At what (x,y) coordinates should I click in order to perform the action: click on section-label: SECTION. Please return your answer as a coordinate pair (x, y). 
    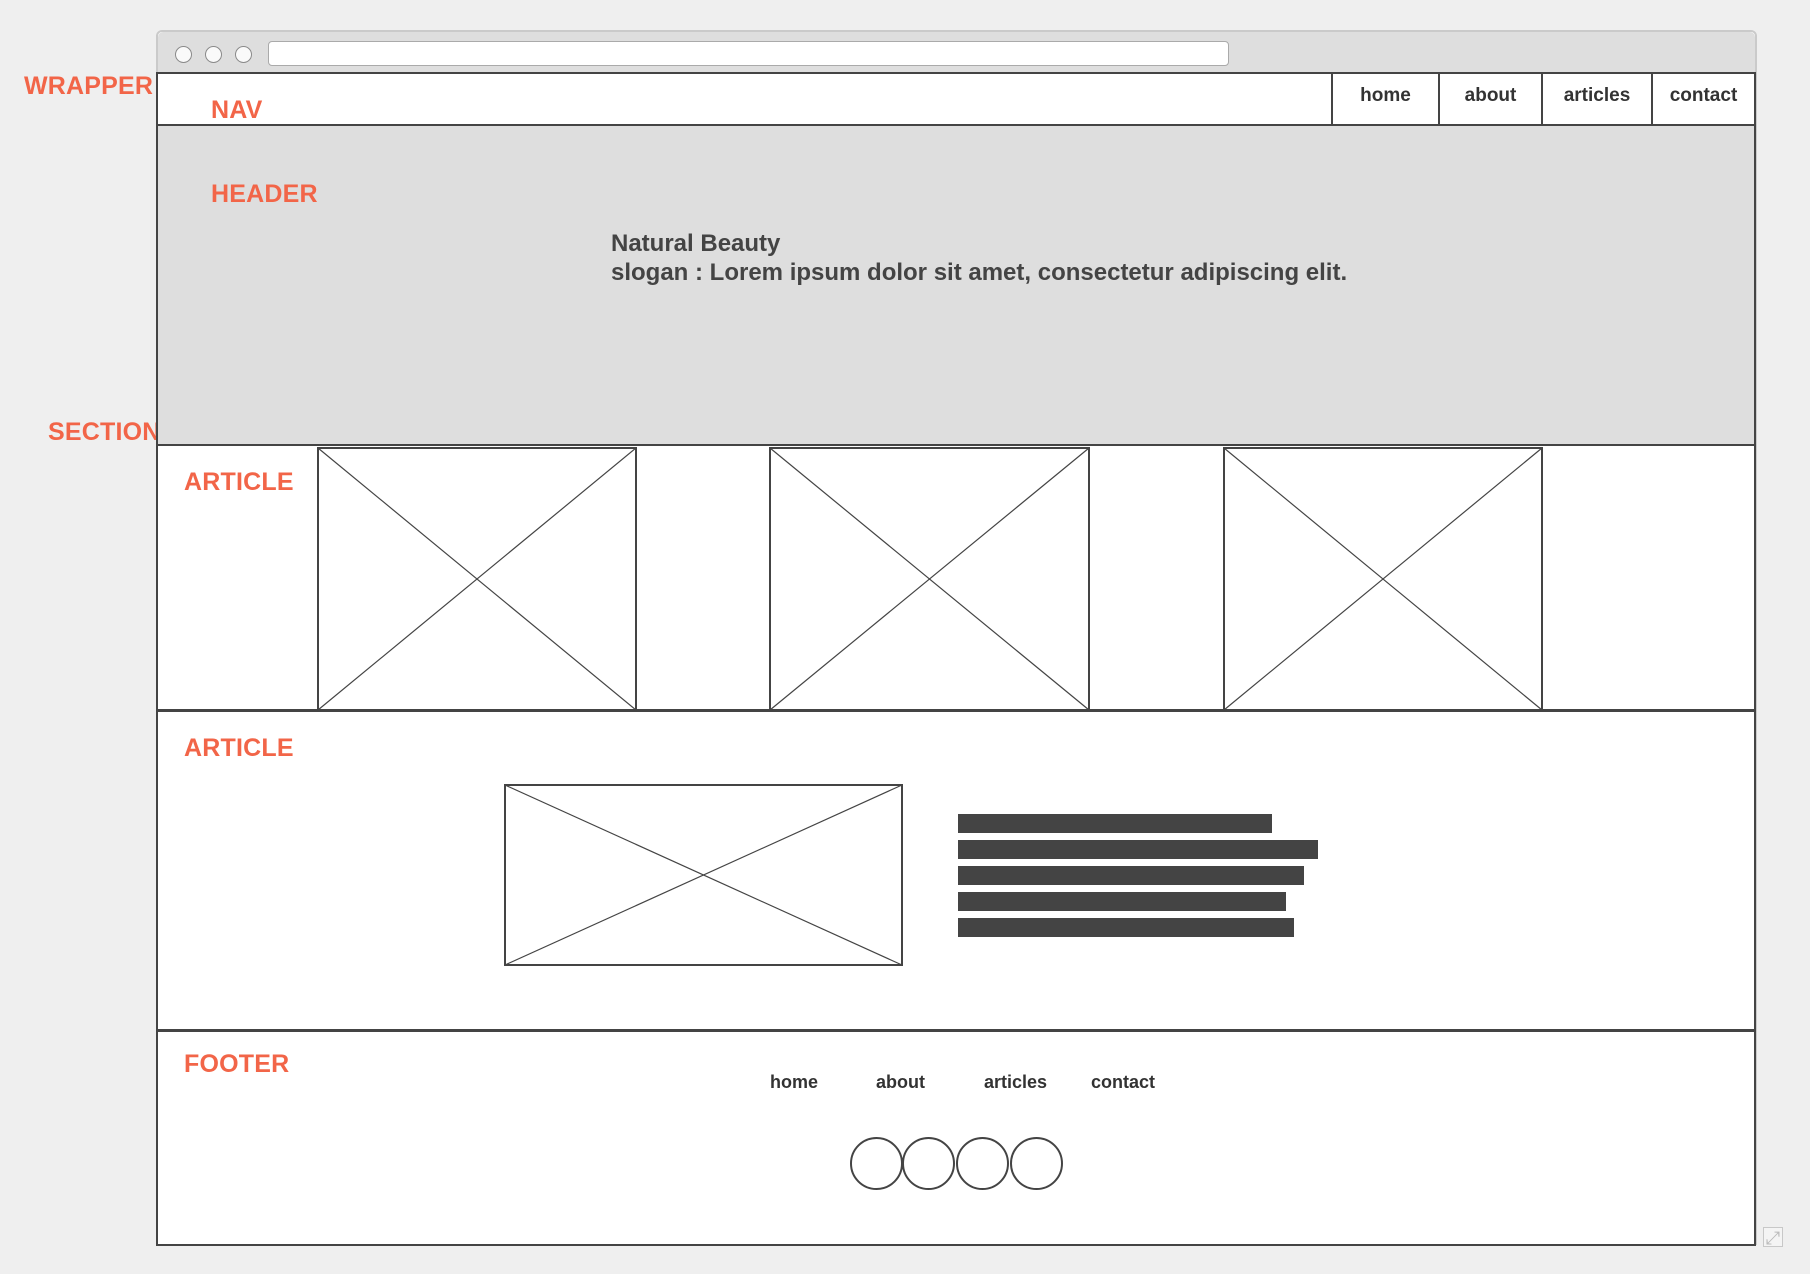
    Looking at the image, I should click on (104, 432).